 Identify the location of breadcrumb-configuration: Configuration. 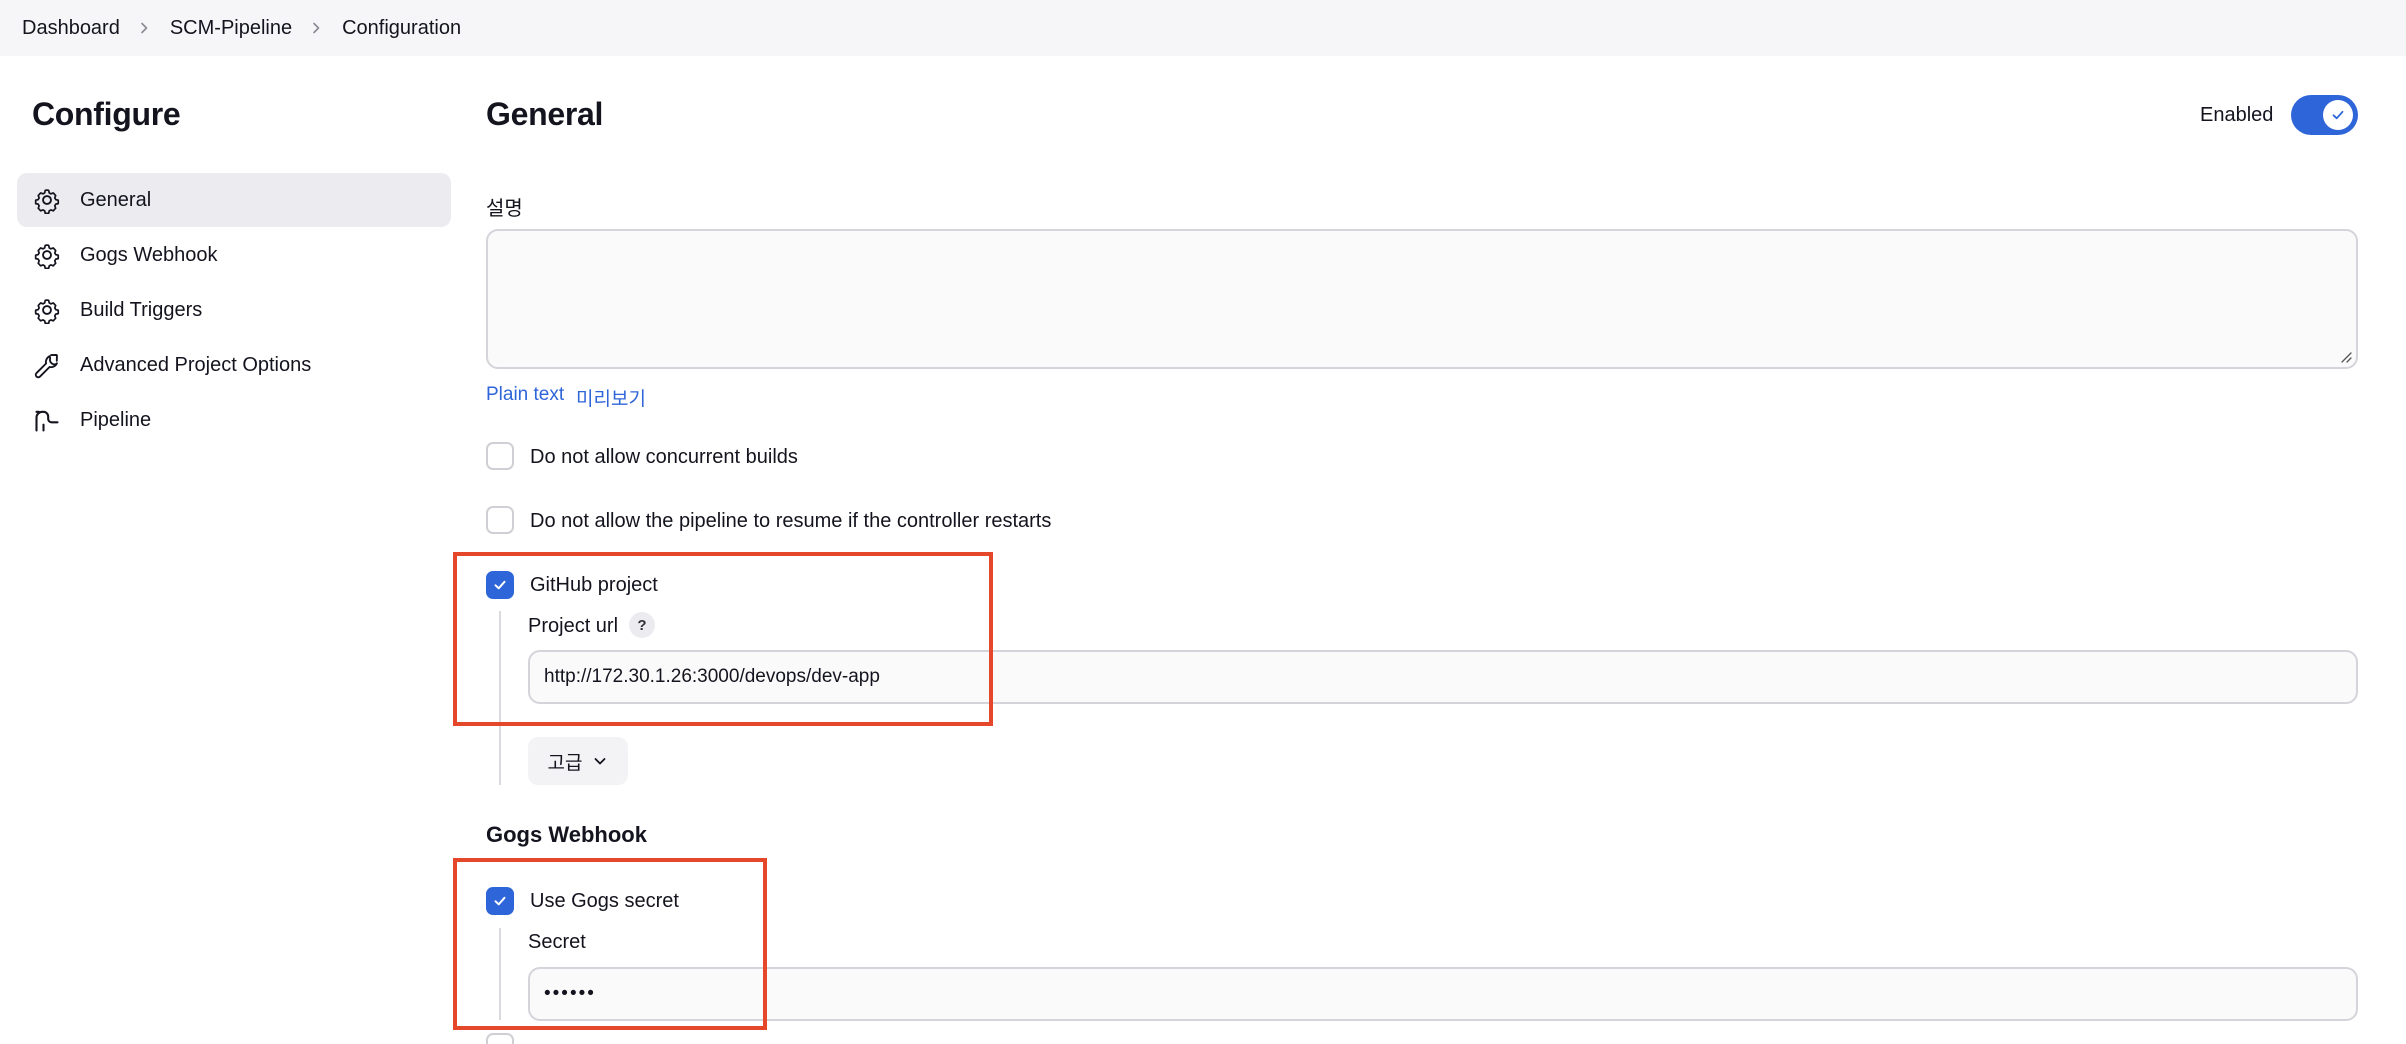
(401, 28).